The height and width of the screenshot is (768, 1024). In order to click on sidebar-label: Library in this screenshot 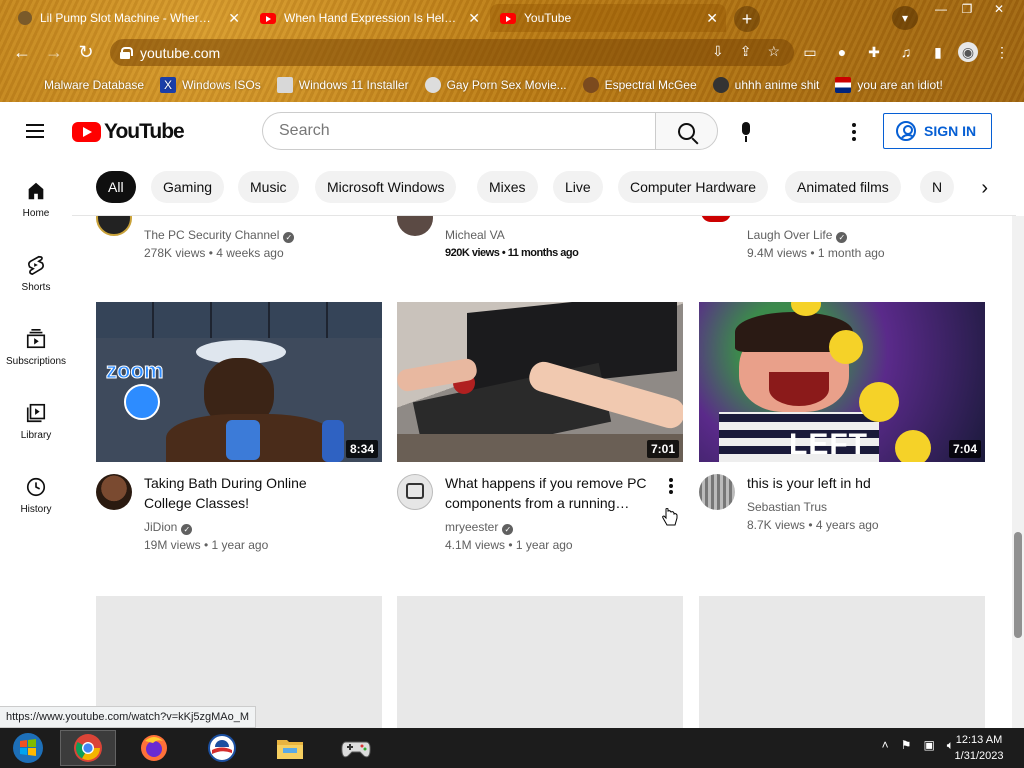, I will do `click(36, 435)`.